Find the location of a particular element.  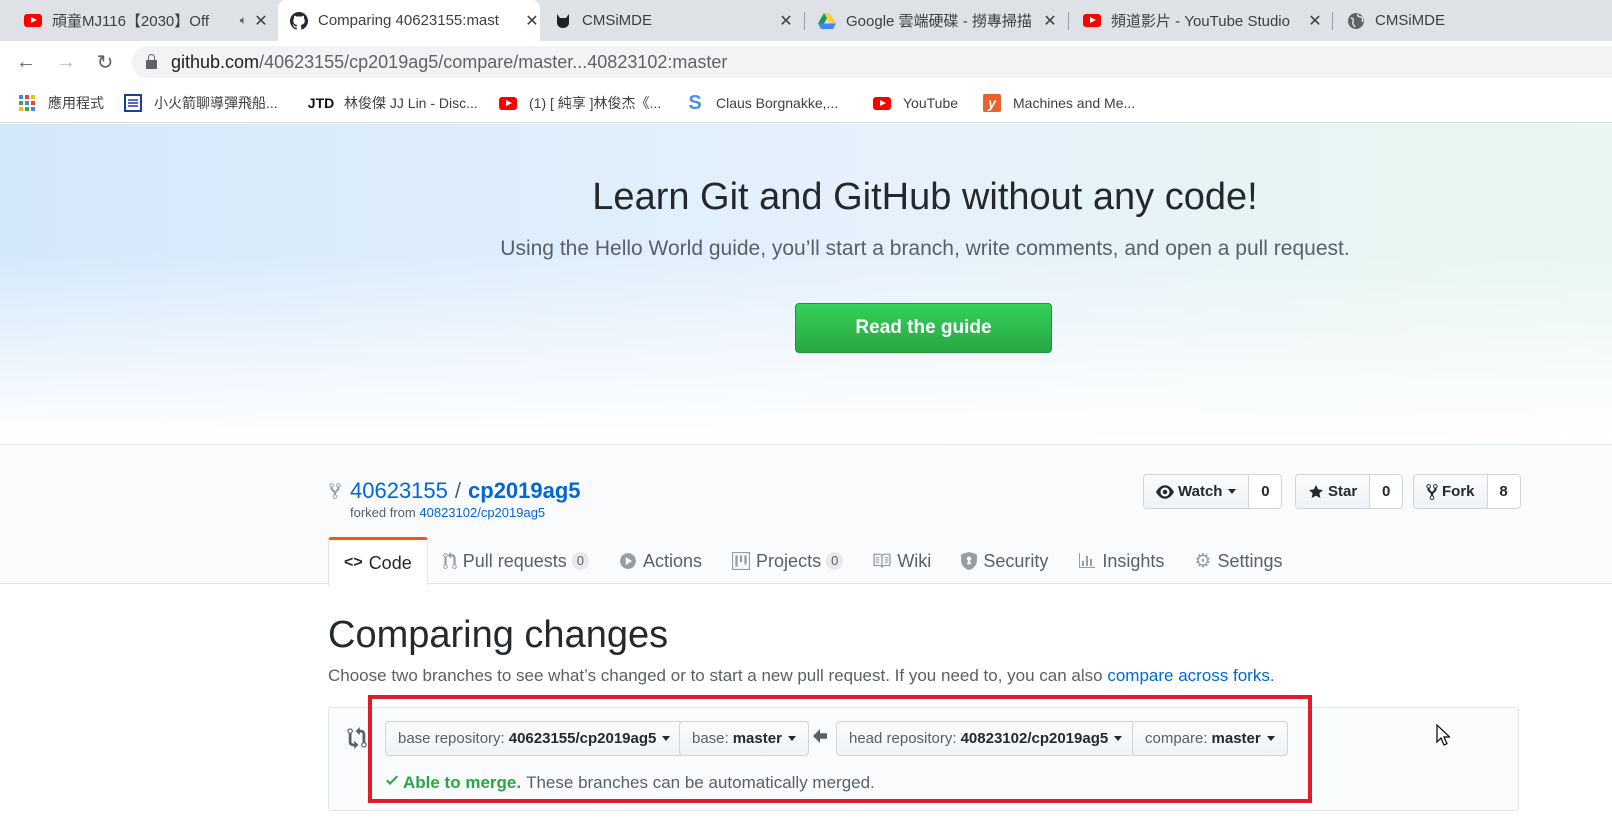

speaker-icon: 🔈︎ is located at coordinates (243, 20).